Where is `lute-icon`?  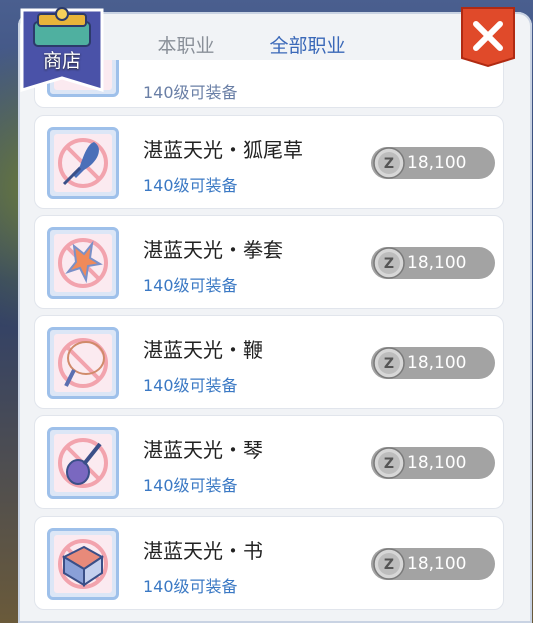
lute-icon is located at coordinates (83, 463).